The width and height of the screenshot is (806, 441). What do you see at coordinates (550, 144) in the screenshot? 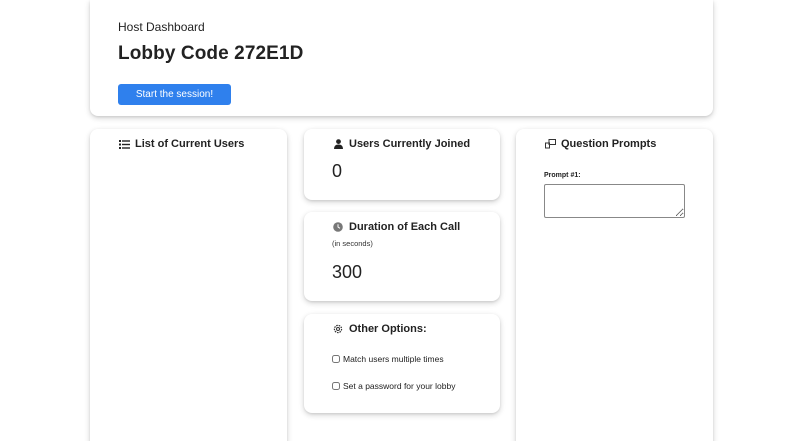
I see `question-prompts-icon` at bounding box center [550, 144].